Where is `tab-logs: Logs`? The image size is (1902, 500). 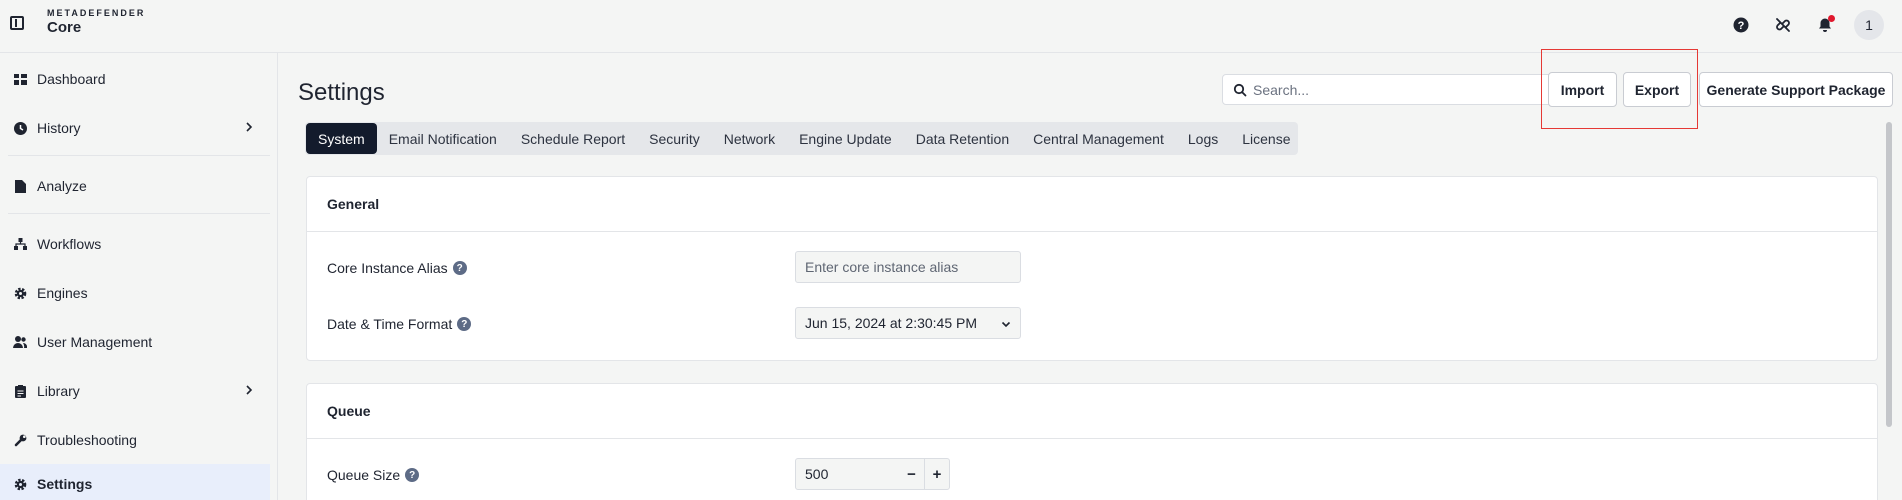 tab-logs: Logs is located at coordinates (1203, 138).